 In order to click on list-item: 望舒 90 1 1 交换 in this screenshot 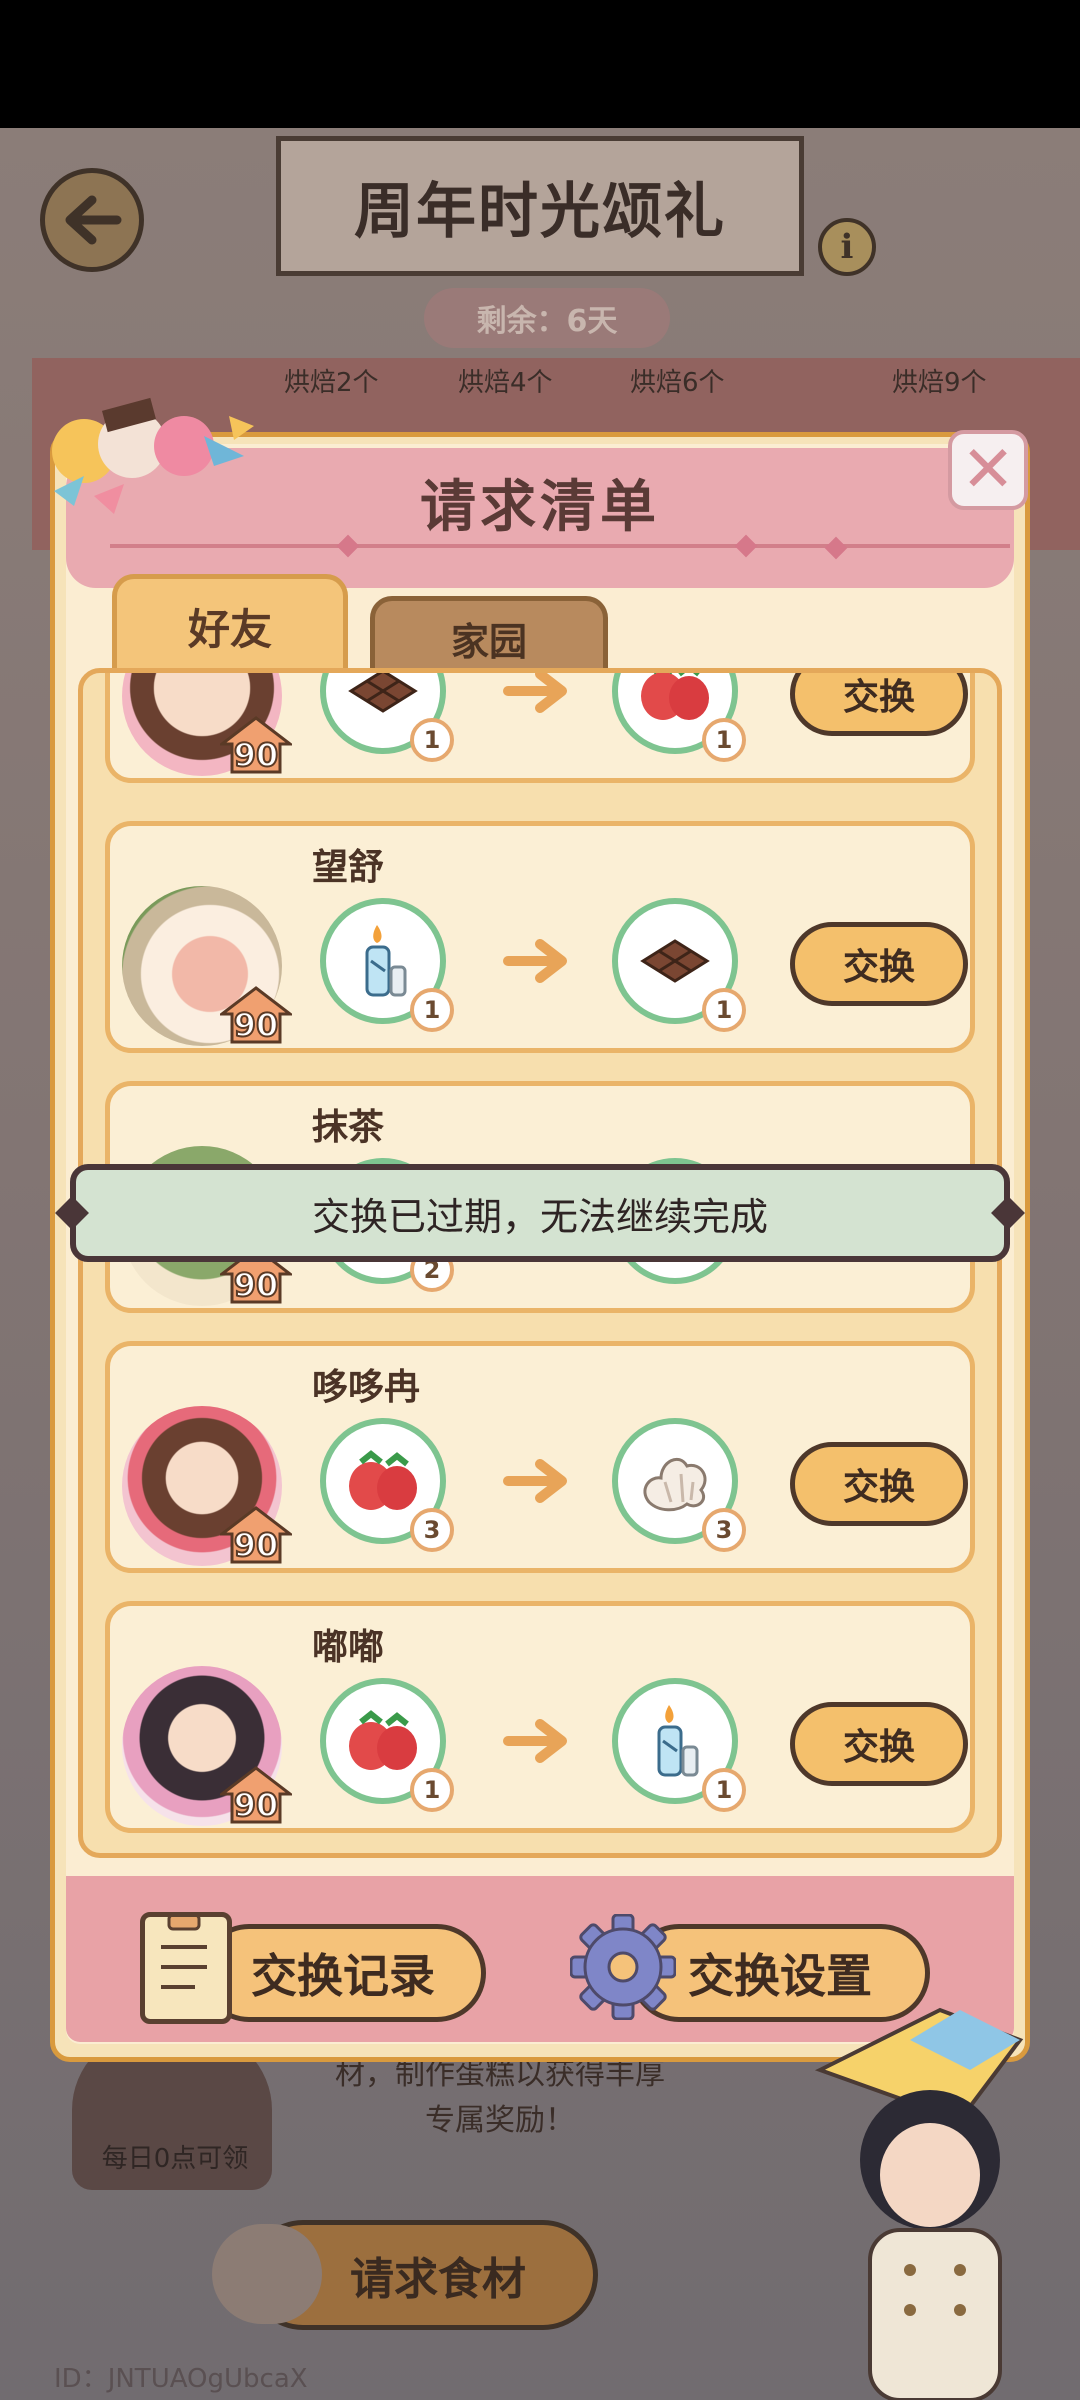, I will do `click(540, 937)`.